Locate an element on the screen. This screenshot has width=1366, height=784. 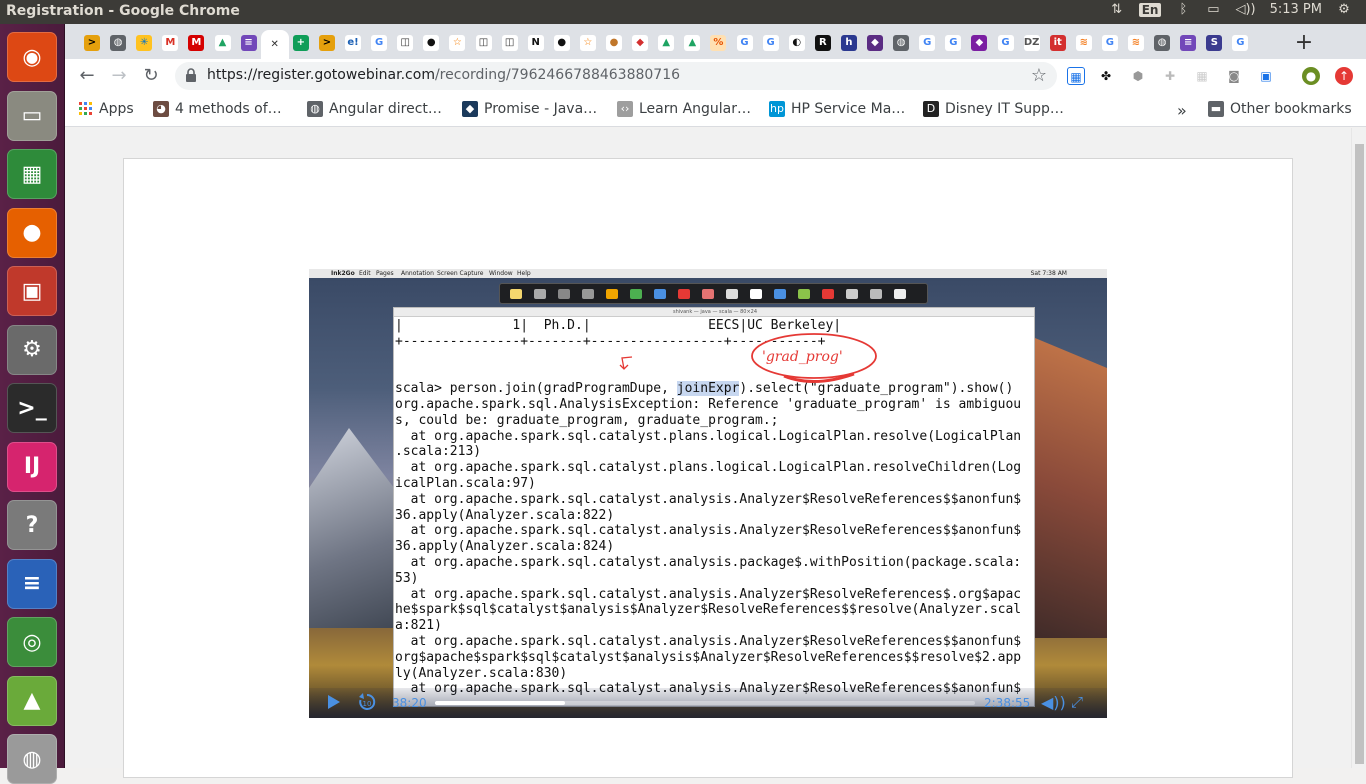
page-scrollbar is located at coordinates (1358, 448).